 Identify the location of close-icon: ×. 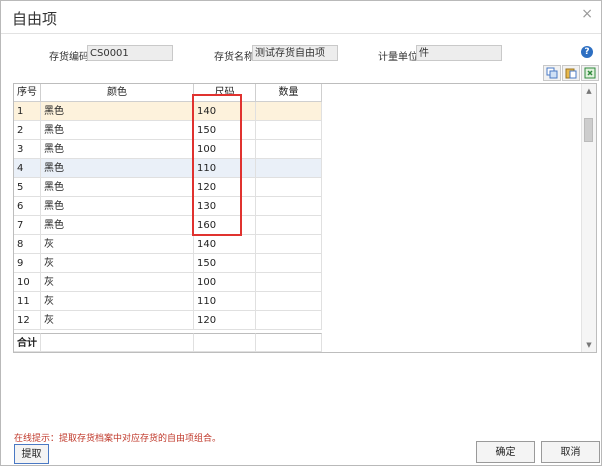
(587, 14).